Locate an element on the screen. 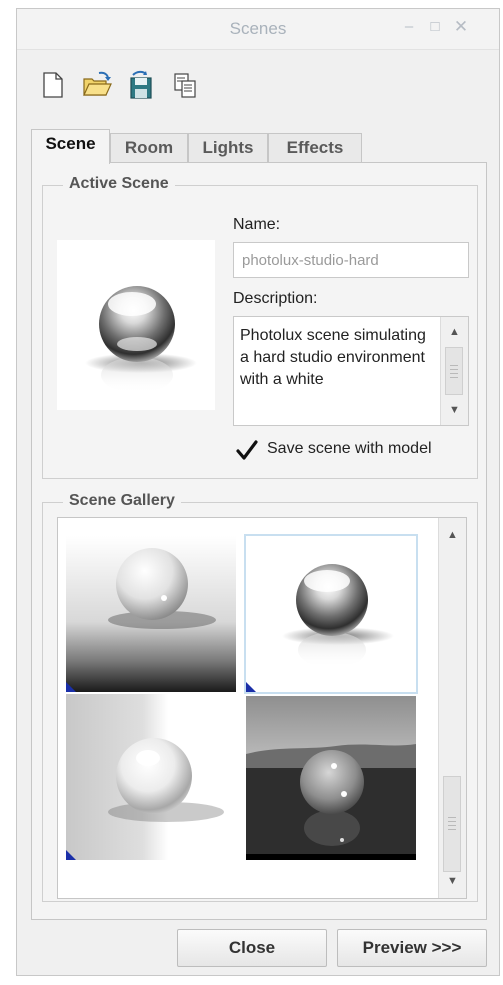  minimize-icon: – is located at coordinates (409, 27).